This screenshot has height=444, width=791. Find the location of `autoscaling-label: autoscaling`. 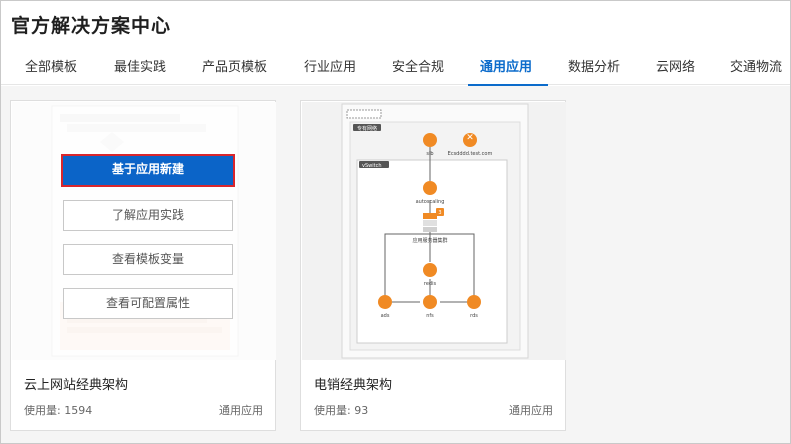

autoscaling-label: autoscaling is located at coordinates (430, 202).